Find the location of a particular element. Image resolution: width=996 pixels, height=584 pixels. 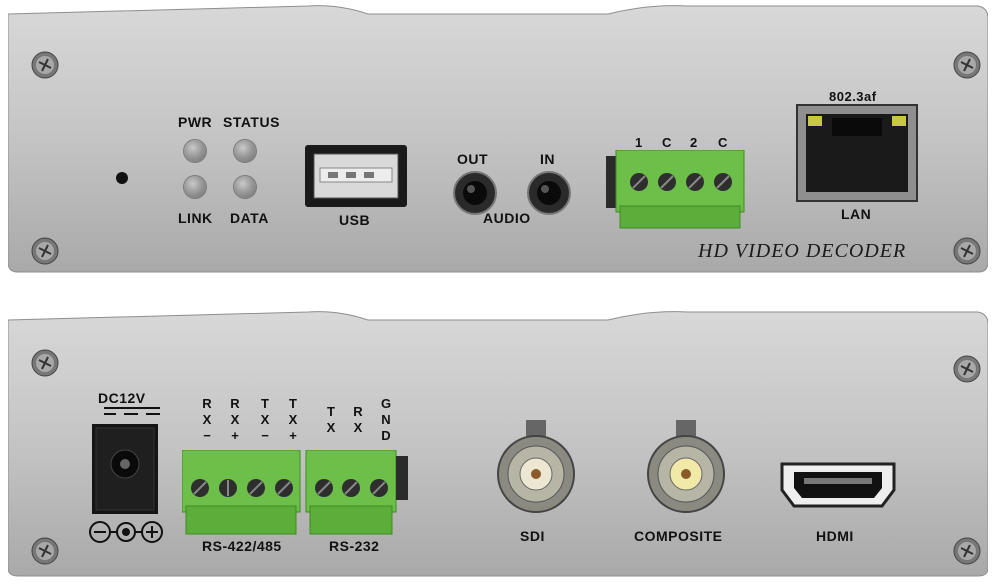

led-label-link: LINK is located at coordinates (195, 218).